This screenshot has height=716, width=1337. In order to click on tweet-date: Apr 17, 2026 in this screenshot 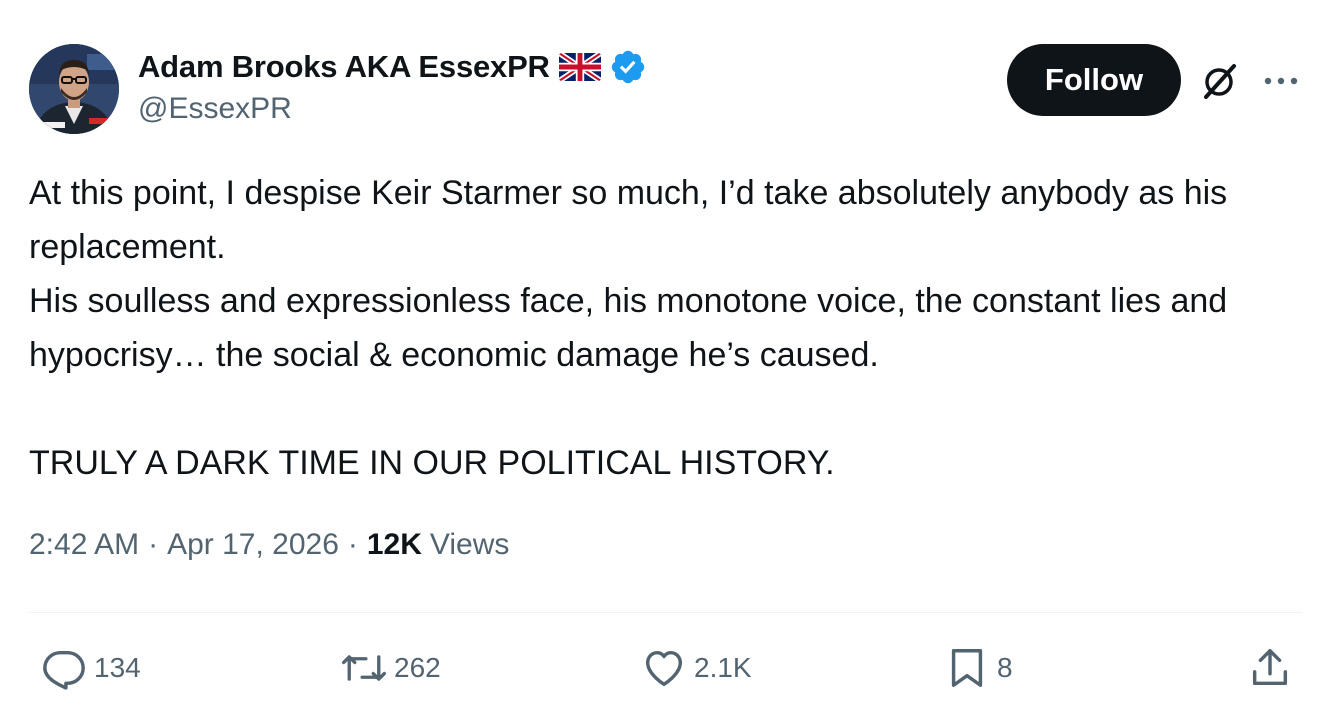, I will do `click(253, 545)`.